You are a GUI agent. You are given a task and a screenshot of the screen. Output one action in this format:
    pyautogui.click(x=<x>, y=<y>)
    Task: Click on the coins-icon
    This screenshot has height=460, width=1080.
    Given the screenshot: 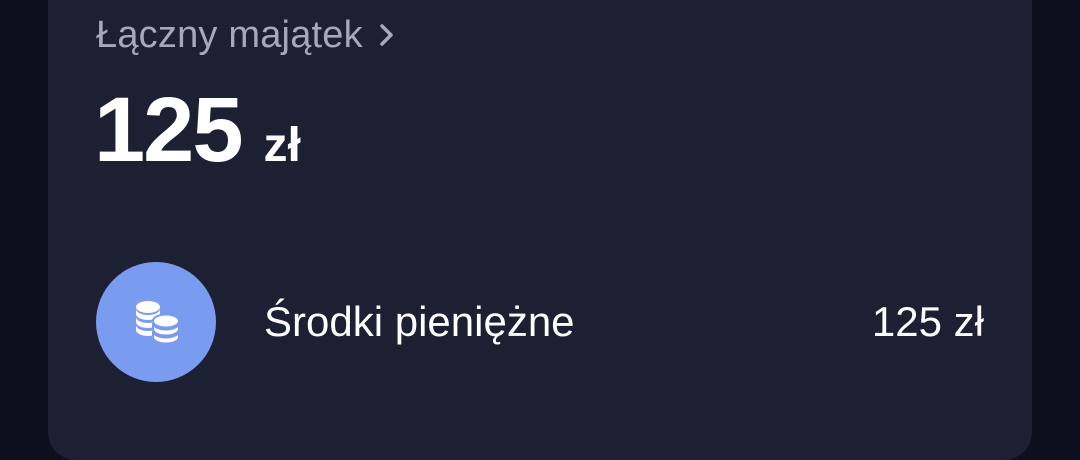 What is the action you would take?
    pyautogui.click(x=156, y=322)
    